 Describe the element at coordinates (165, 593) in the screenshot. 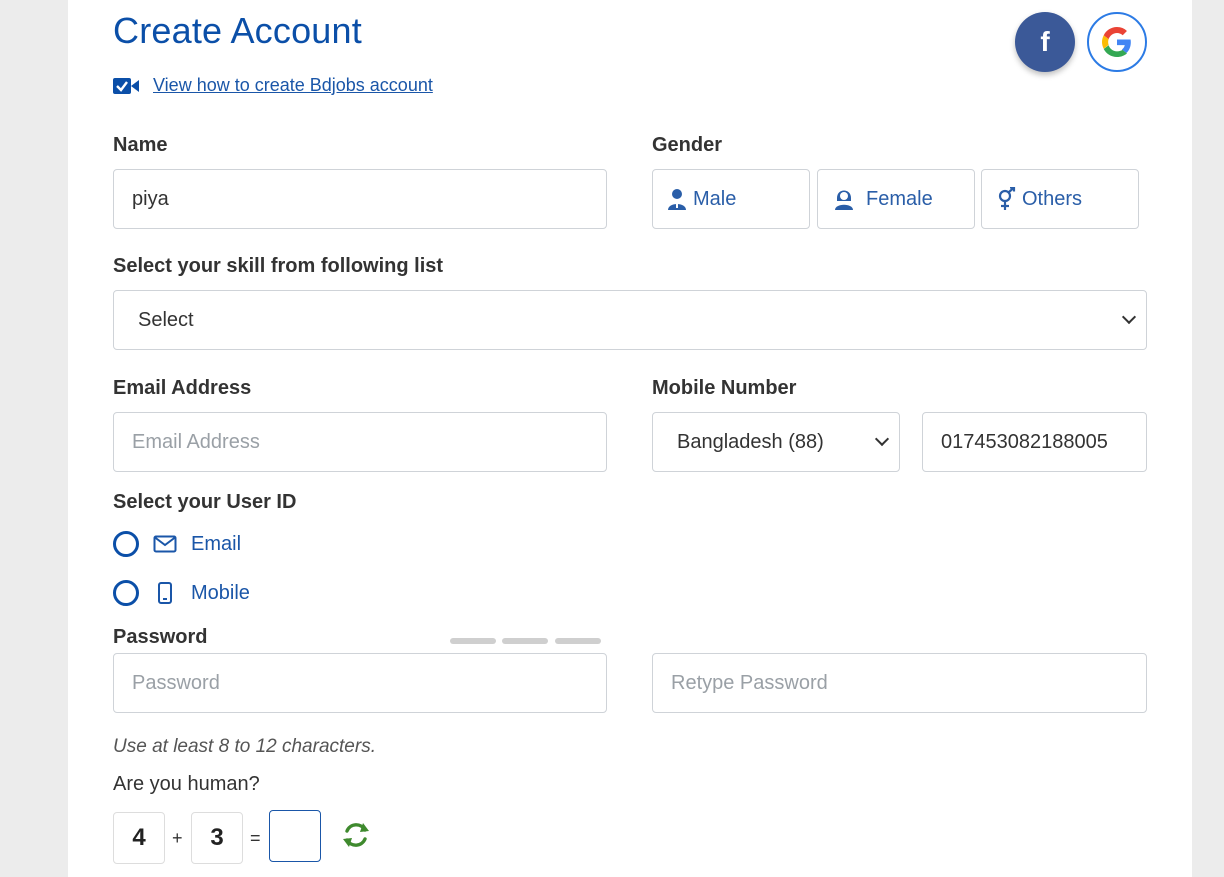

I see `phone-icon` at that location.